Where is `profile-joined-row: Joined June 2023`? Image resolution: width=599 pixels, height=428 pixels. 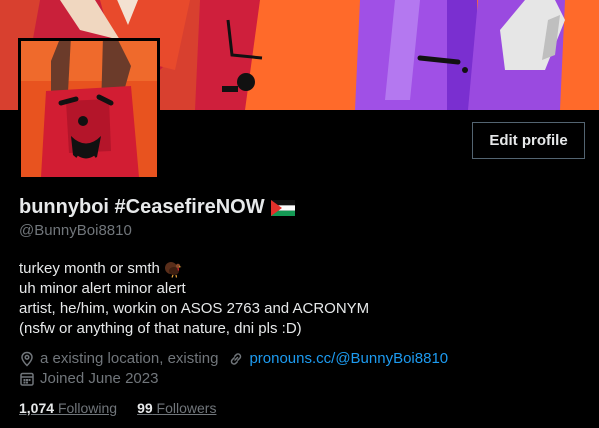
profile-joined-row: Joined June 2023 is located at coordinates (93, 378).